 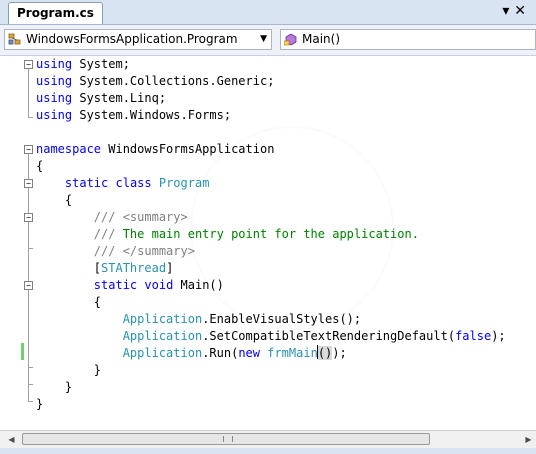 I want to click on code-line: using System;, so click(x=83, y=64).